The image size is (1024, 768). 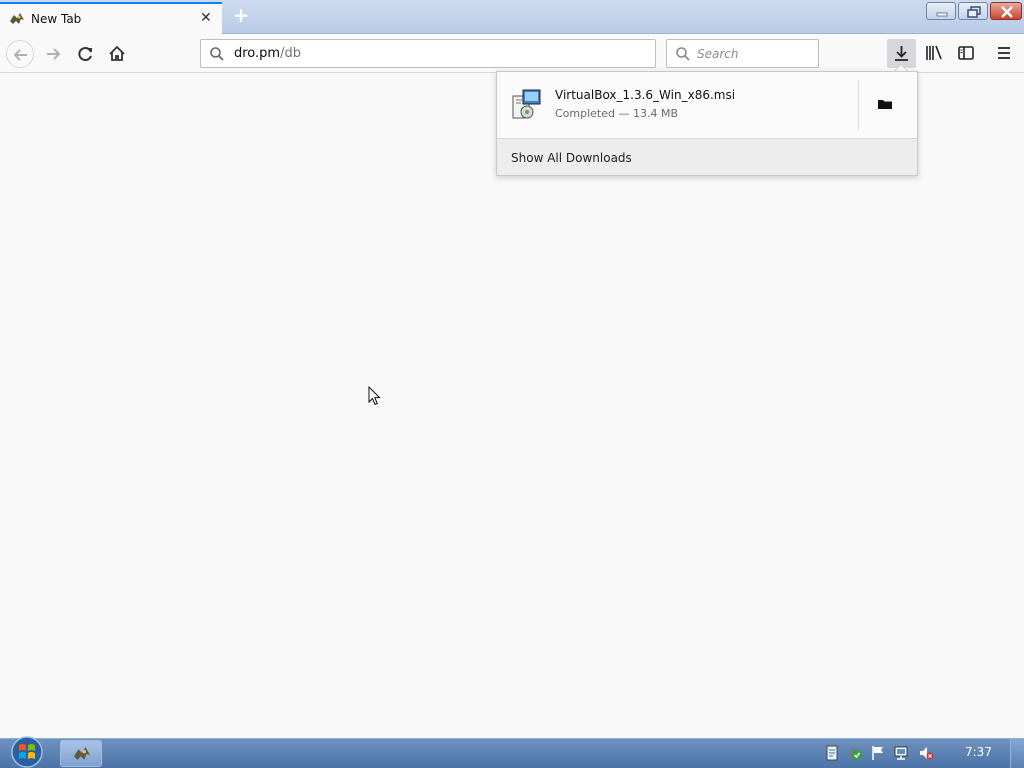 What do you see at coordinates (111, 18) in the screenshot?
I see `tab-new-tab: New Tab ✕` at bounding box center [111, 18].